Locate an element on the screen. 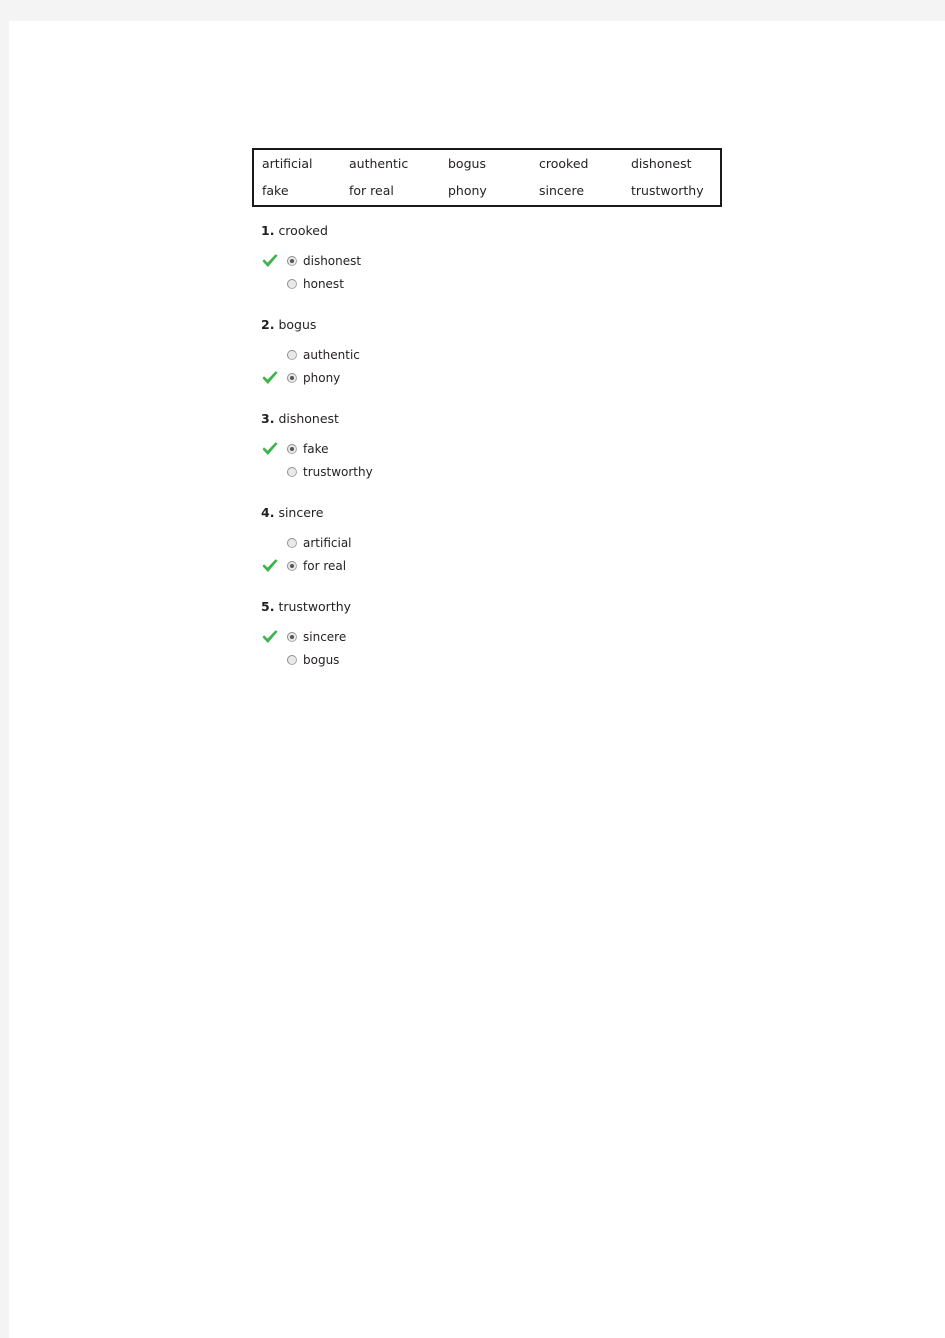 The width and height of the screenshot is (945, 1338). question-number: 1. is located at coordinates (268, 230).